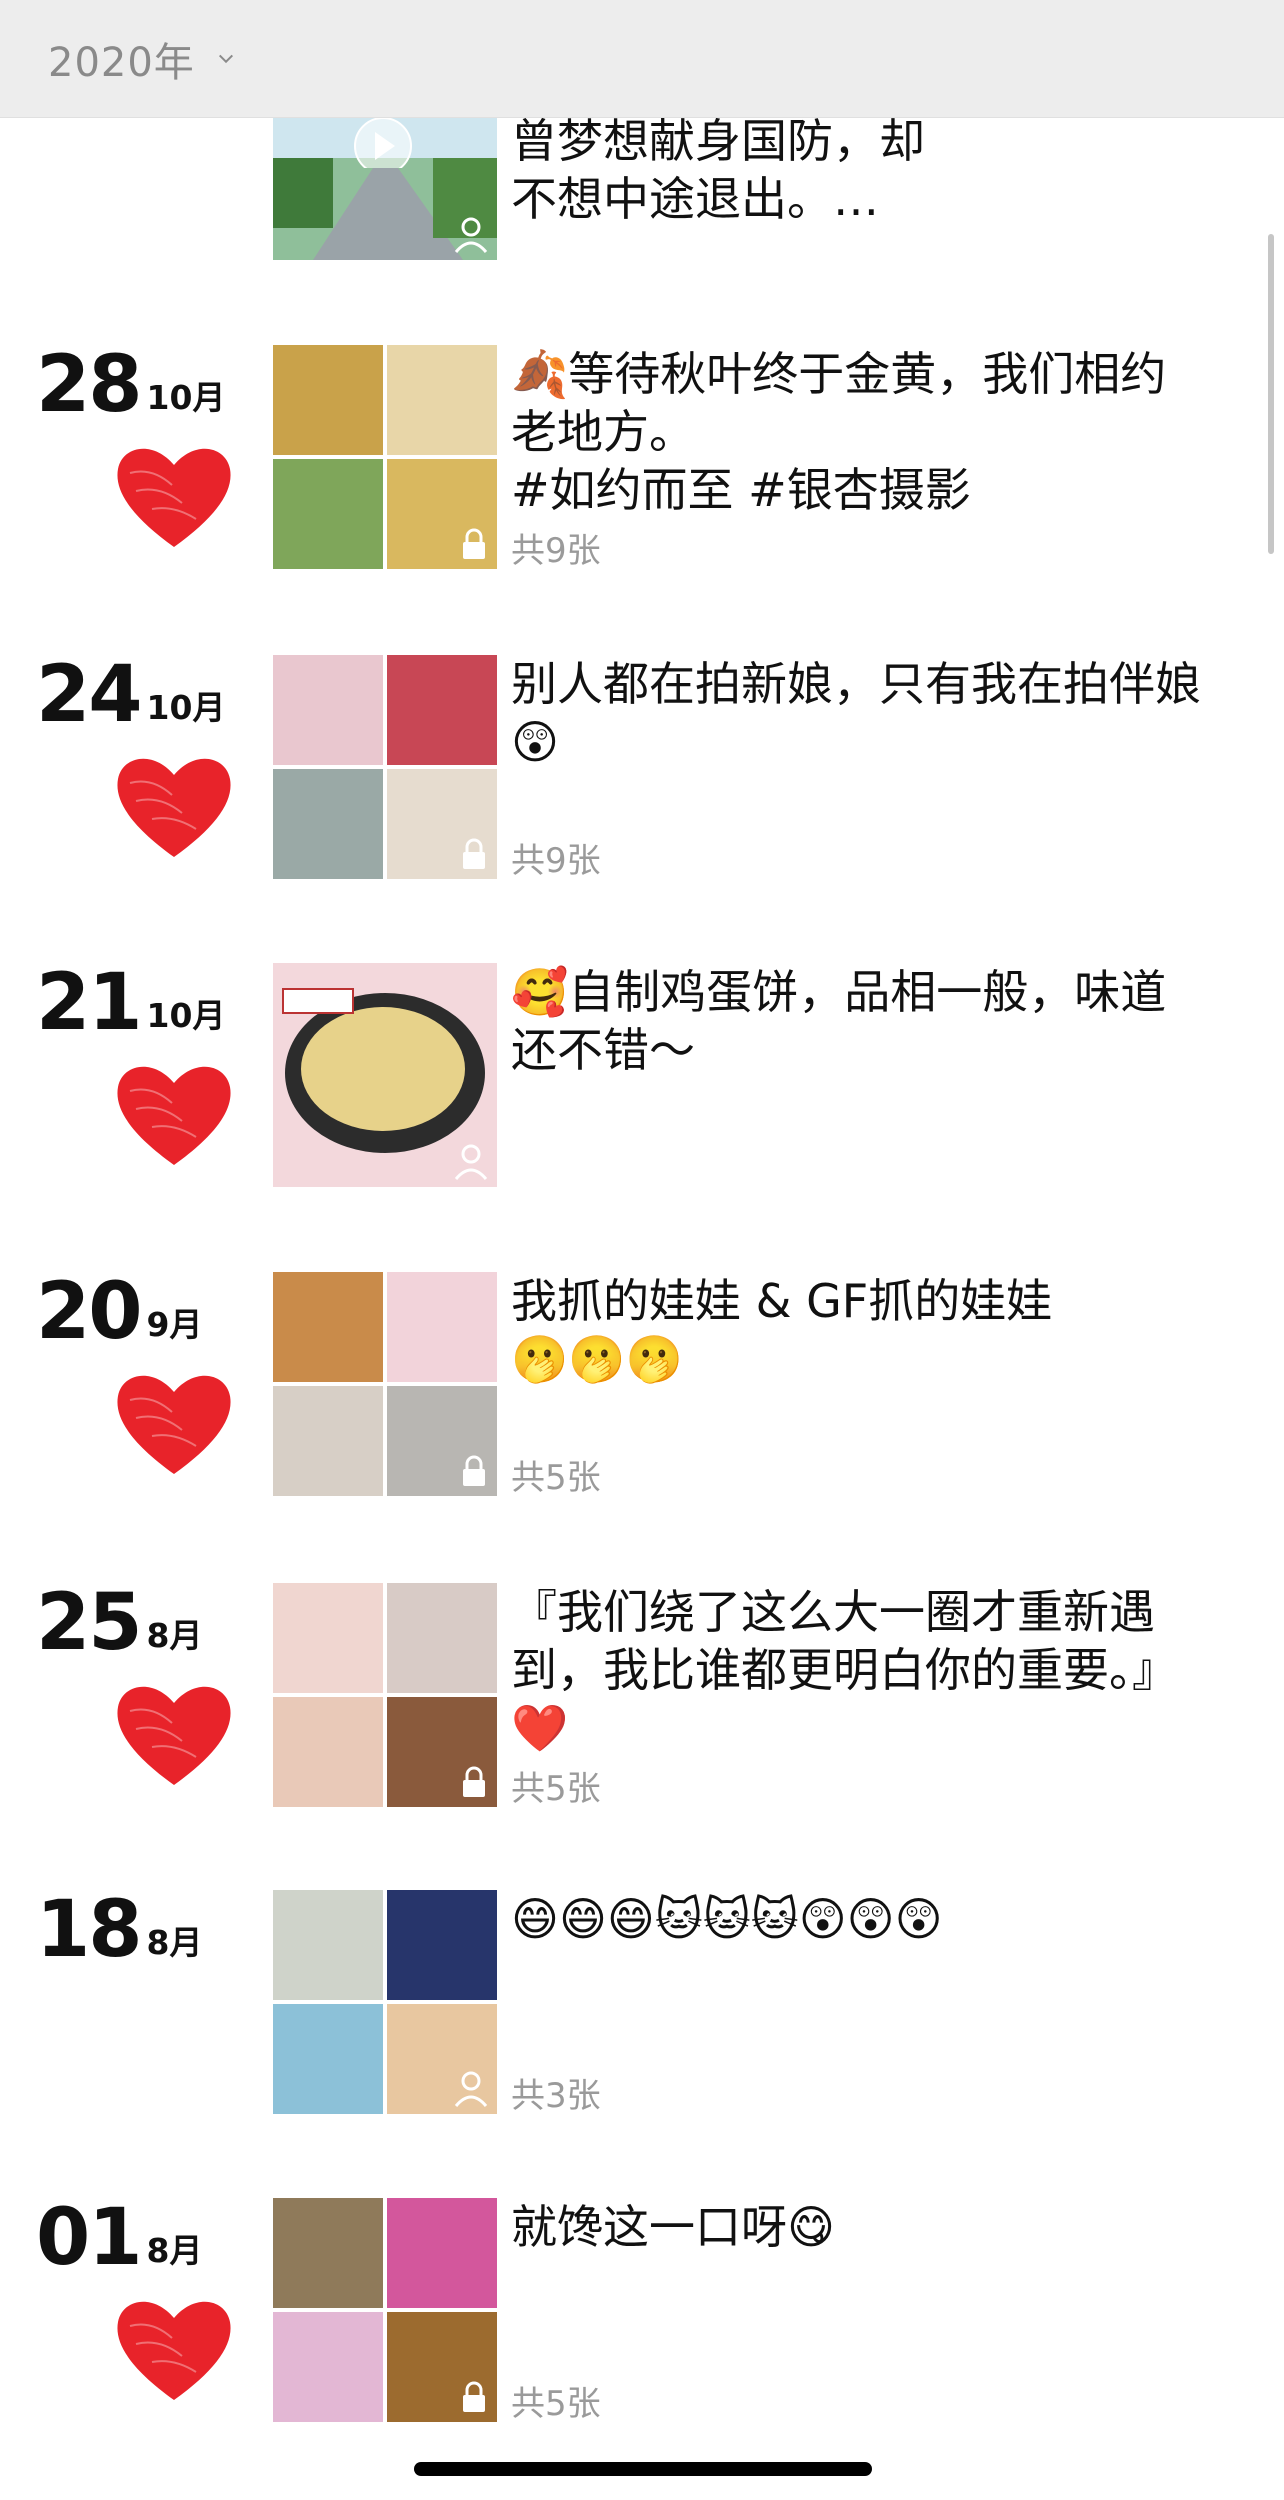  I want to click on post-text: 就馋这一口呀😋, so click(673, 2227).